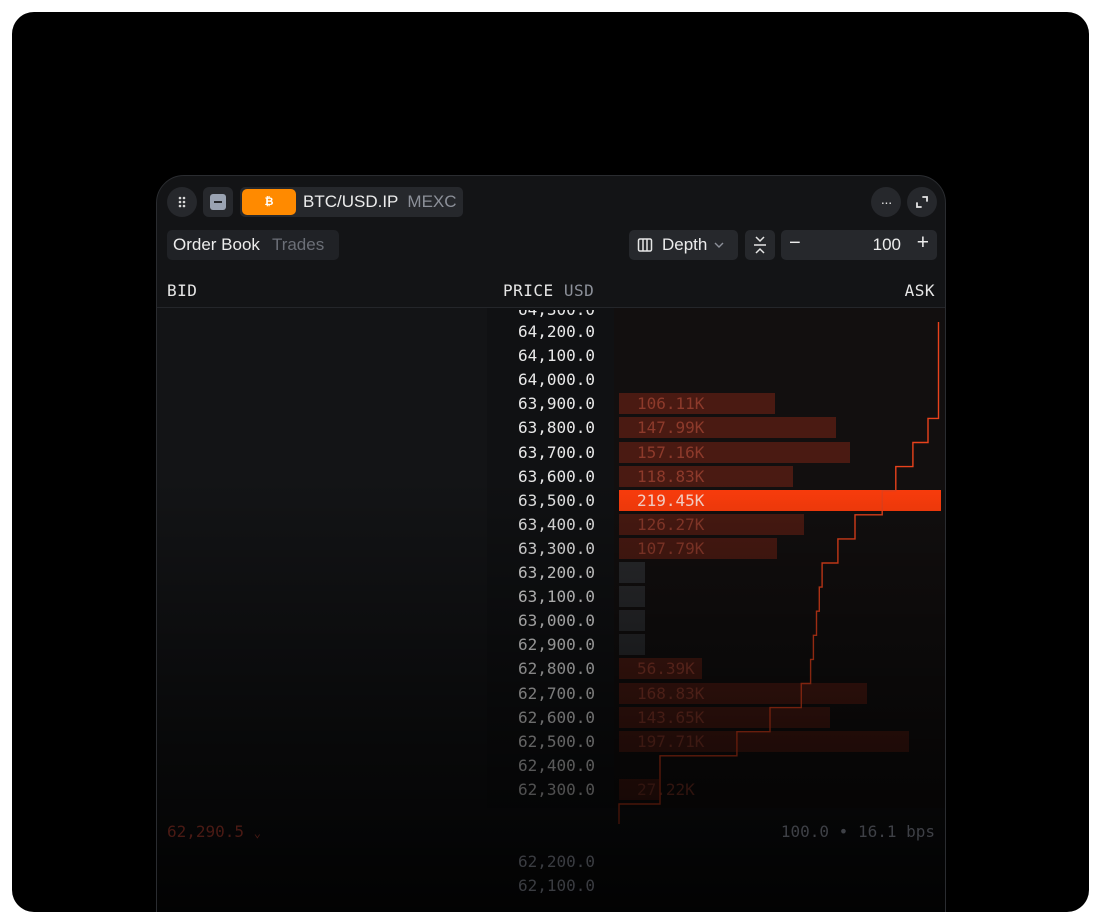 The width and height of the screenshot is (1101, 912). I want to click on chevron-down-icon: ⌄, so click(257, 833).